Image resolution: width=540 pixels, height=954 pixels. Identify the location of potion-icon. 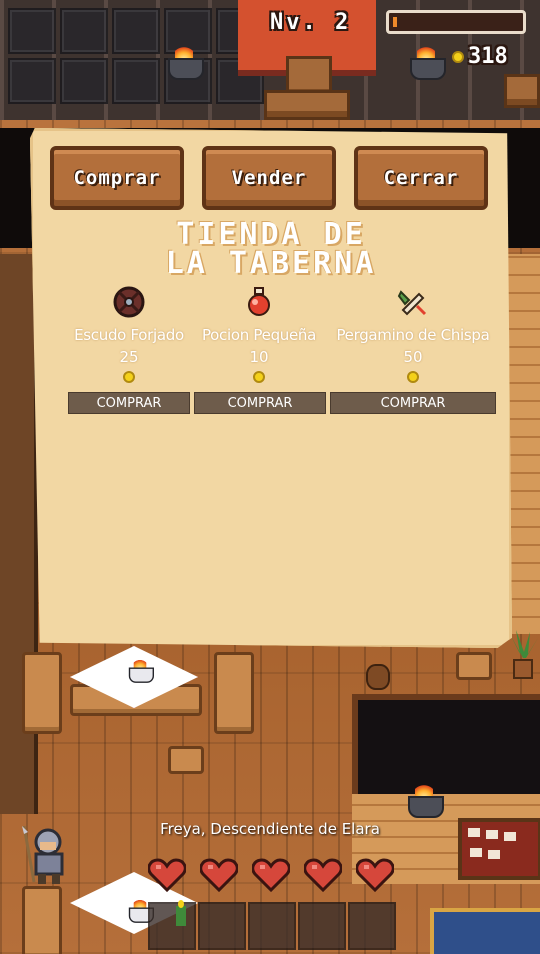
(259, 301).